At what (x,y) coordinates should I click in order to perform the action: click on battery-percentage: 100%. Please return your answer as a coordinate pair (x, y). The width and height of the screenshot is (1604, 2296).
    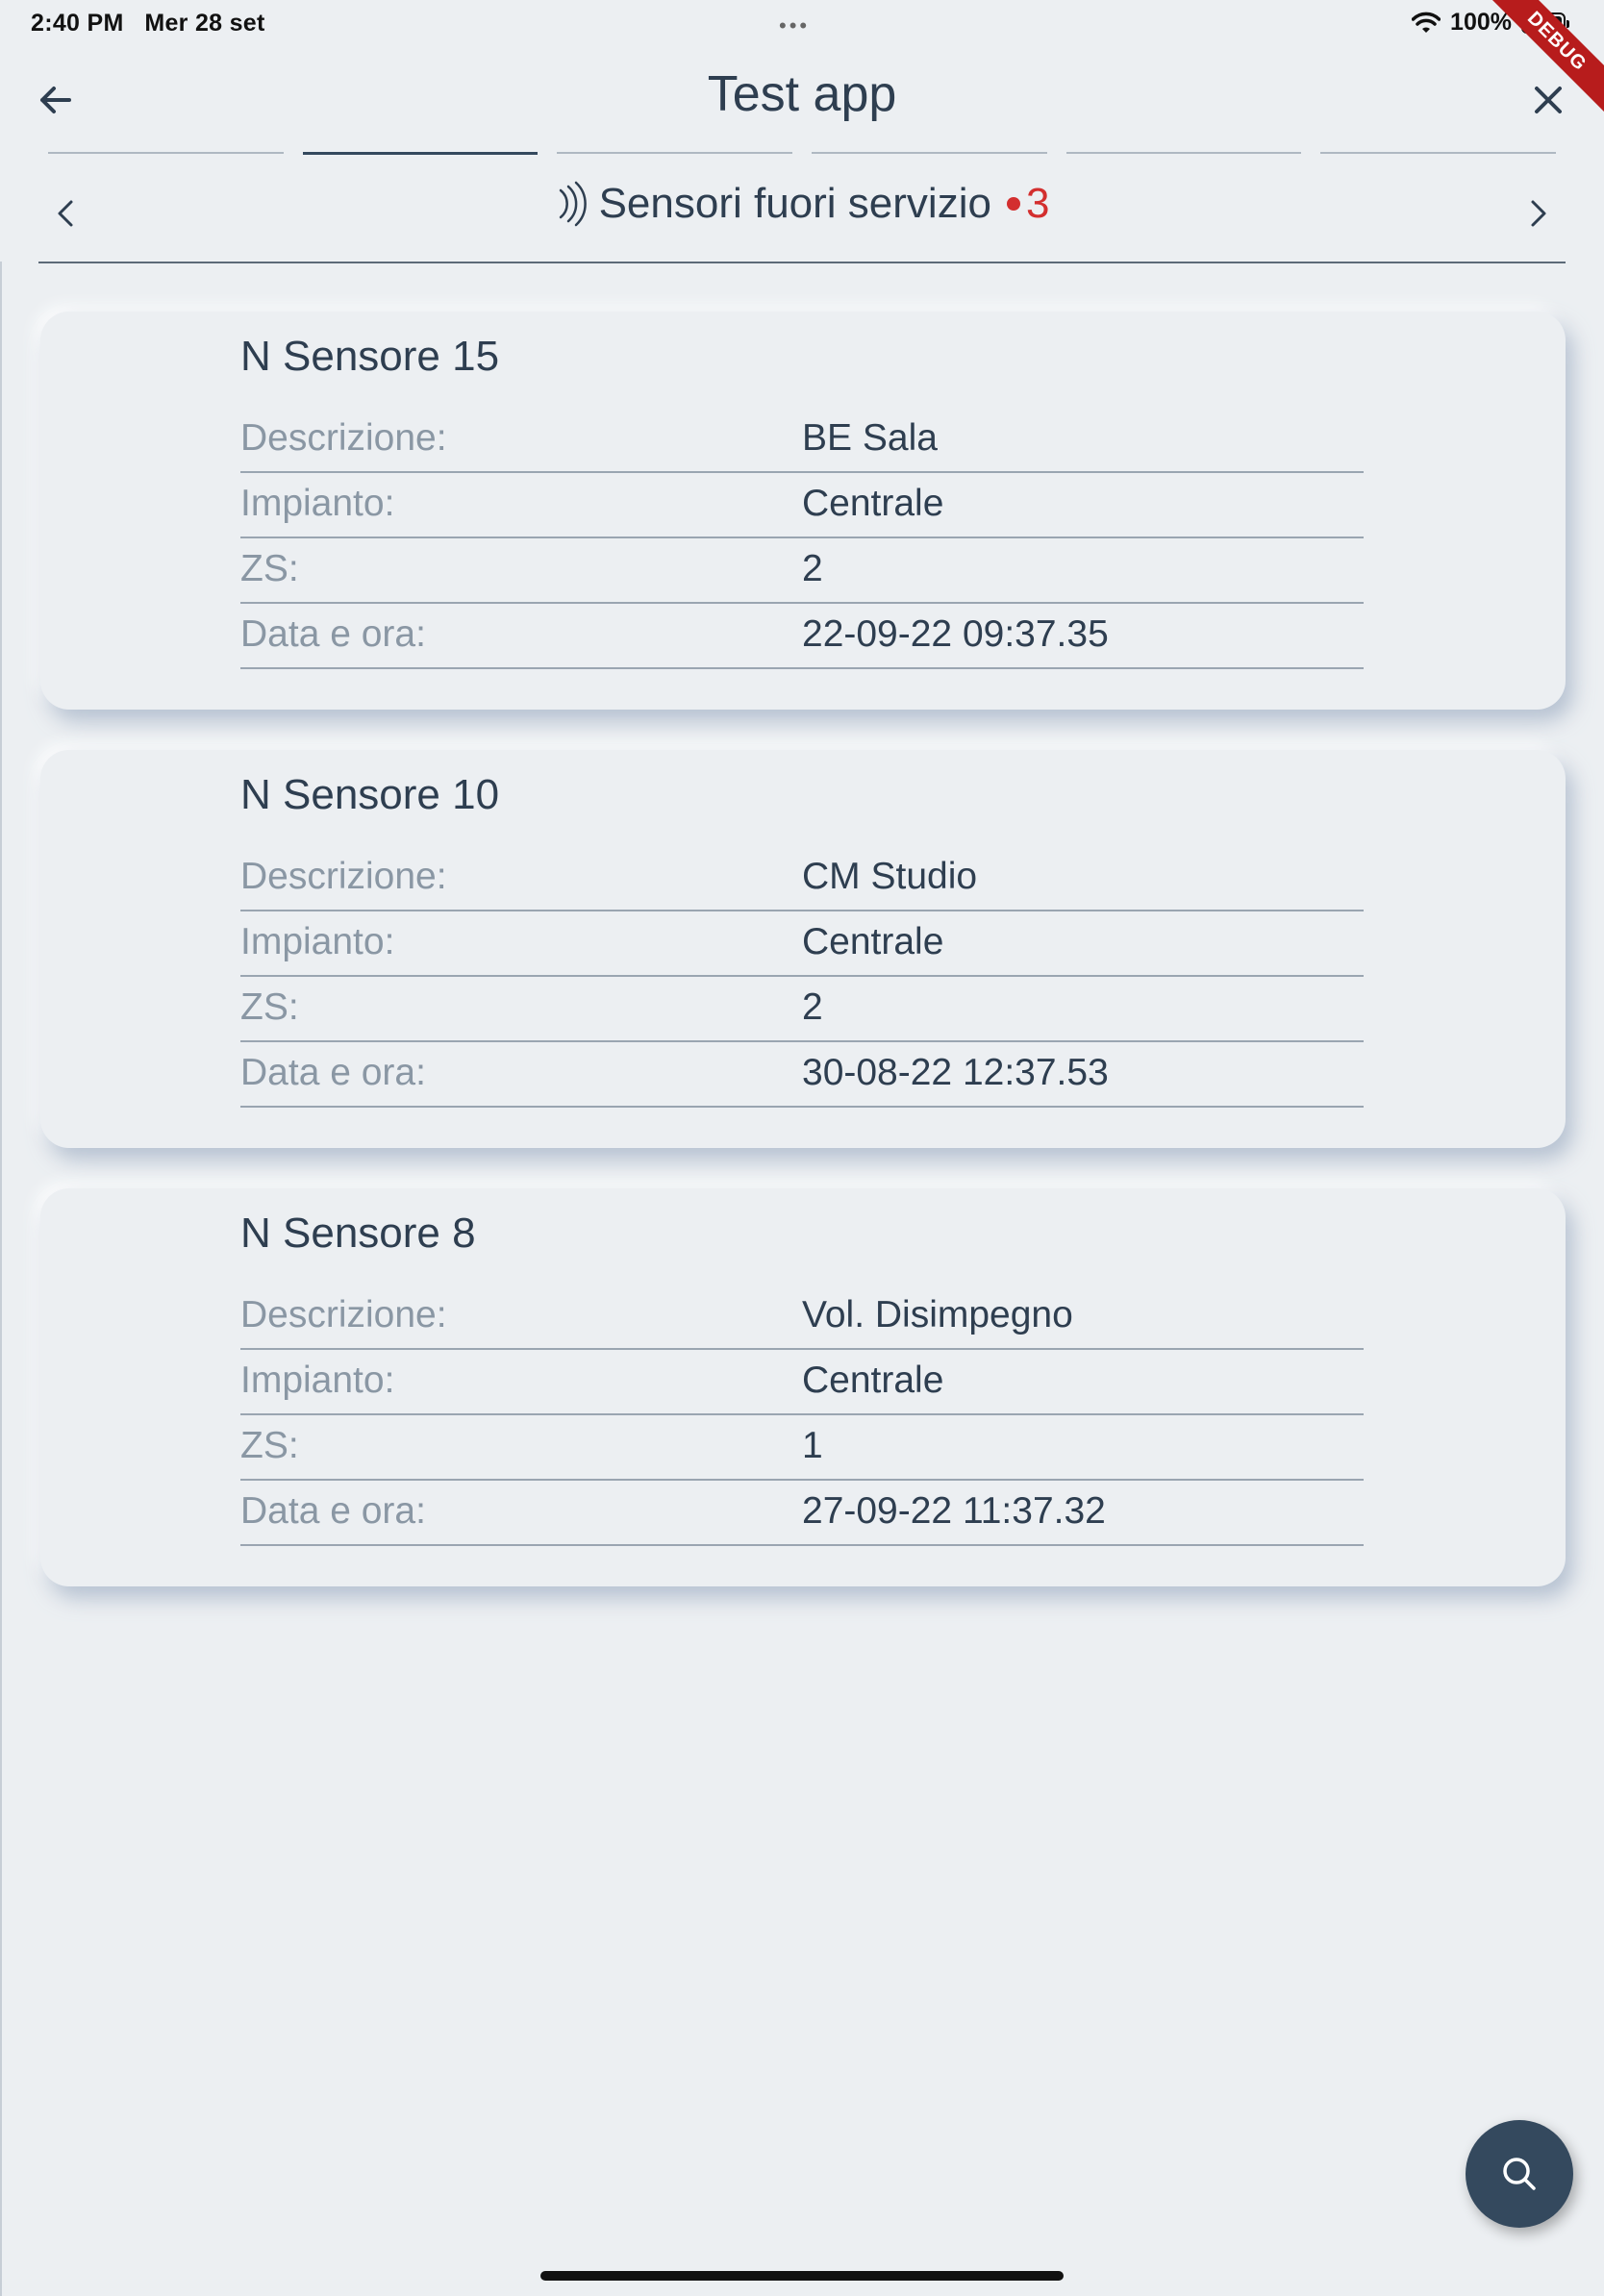
    Looking at the image, I should click on (1481, 22).